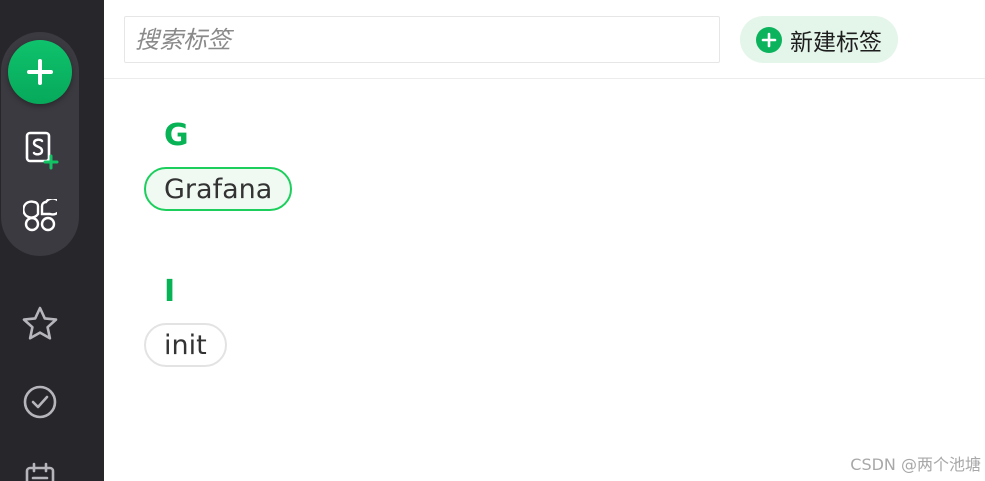  What do you see at coordinates (170, 291) in the screenshot?
I see `group-letter-i: I` at bounding box center [170, 291].